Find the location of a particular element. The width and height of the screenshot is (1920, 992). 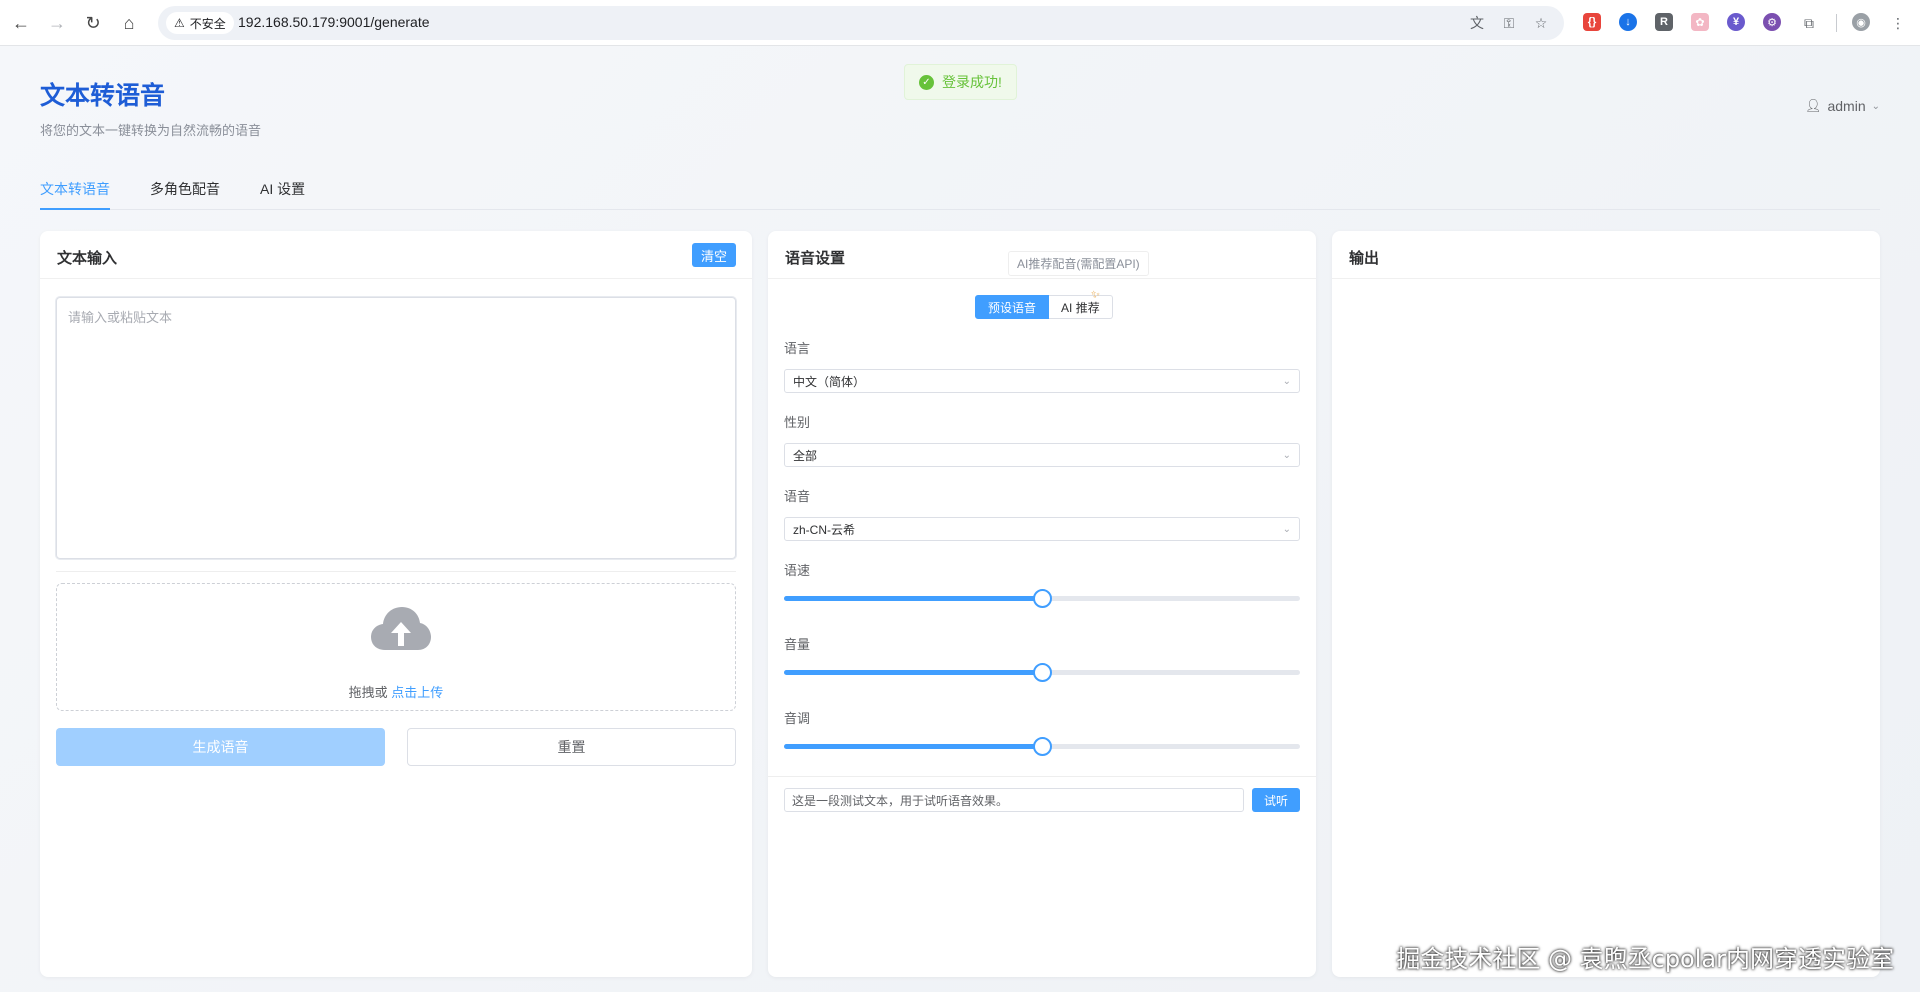

user-menu: 👤︎ admin ⌄ is located at coordinates (1842, 106).